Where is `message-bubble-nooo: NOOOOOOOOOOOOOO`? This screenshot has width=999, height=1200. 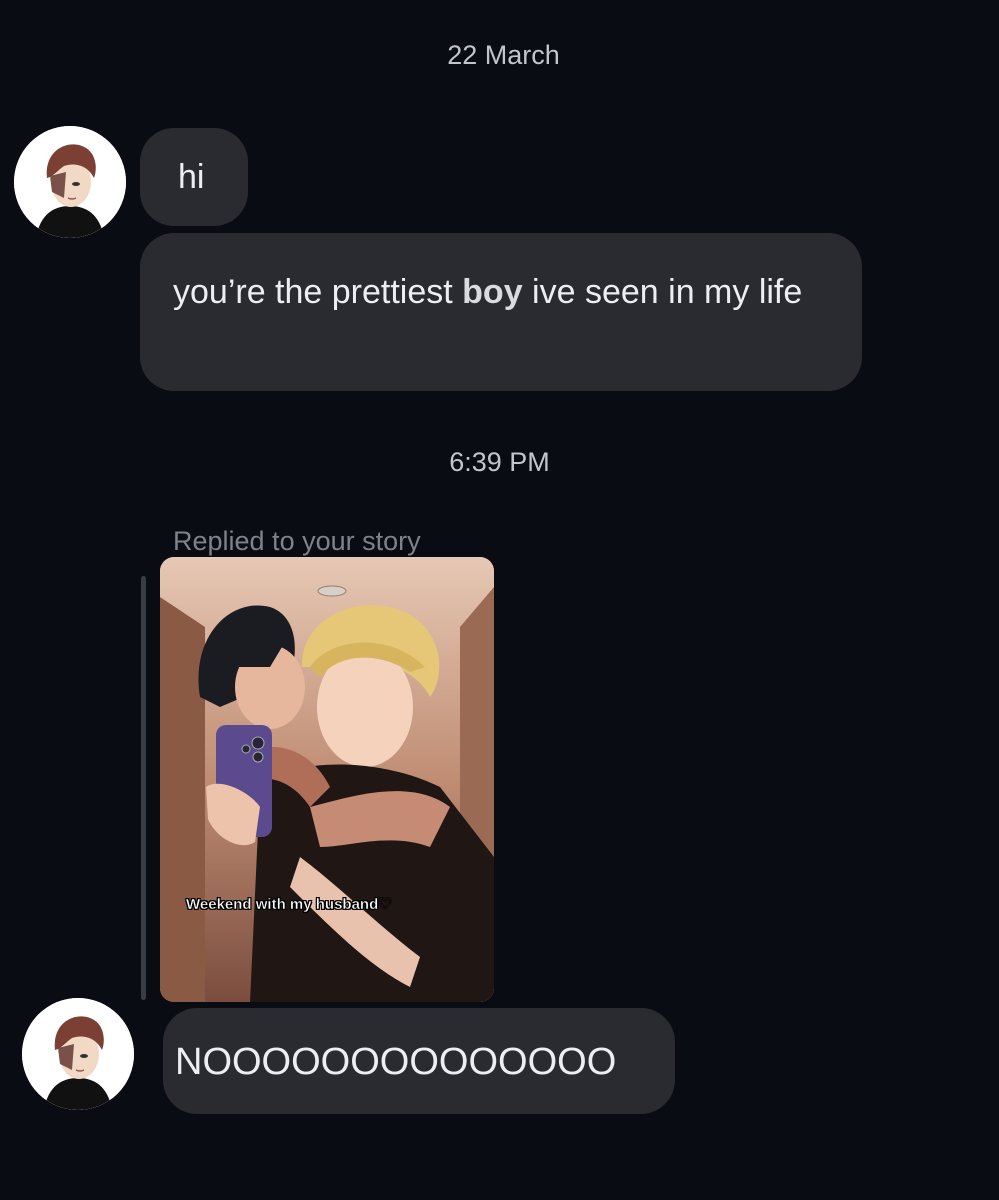
message-bubble-nooo: NOOOOOOOOOOOOOO is located at coordinates (419, 1061).